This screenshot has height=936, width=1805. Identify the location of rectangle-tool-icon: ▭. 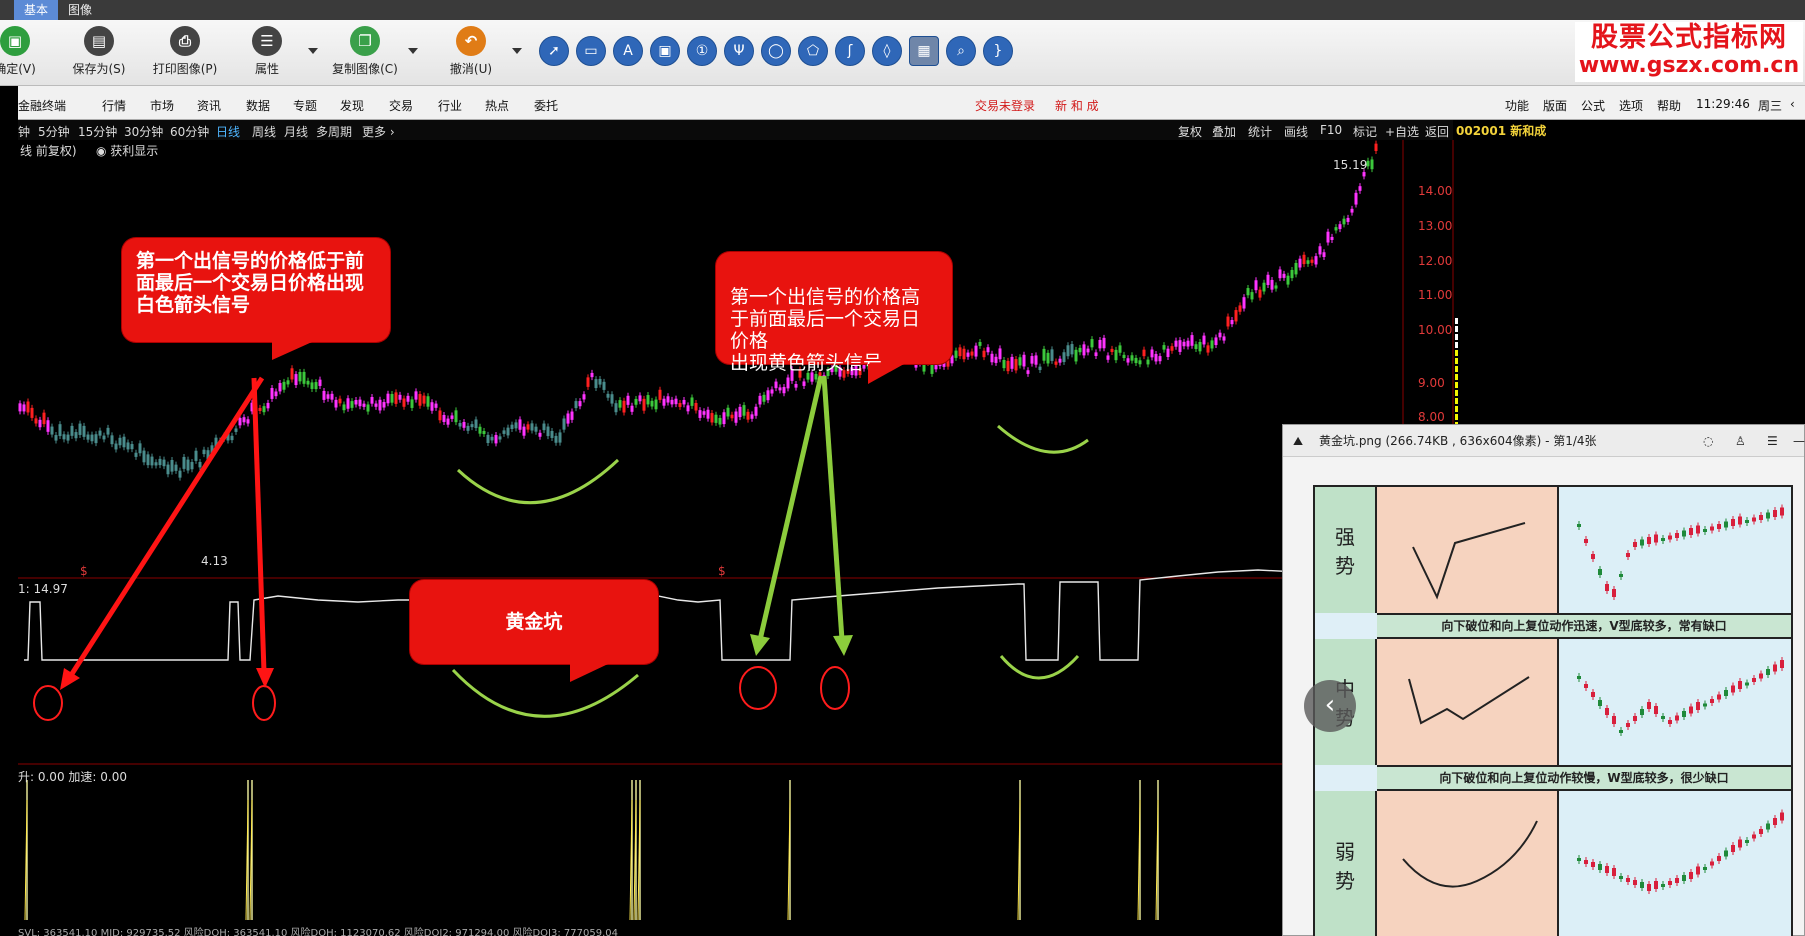
(591, 51).